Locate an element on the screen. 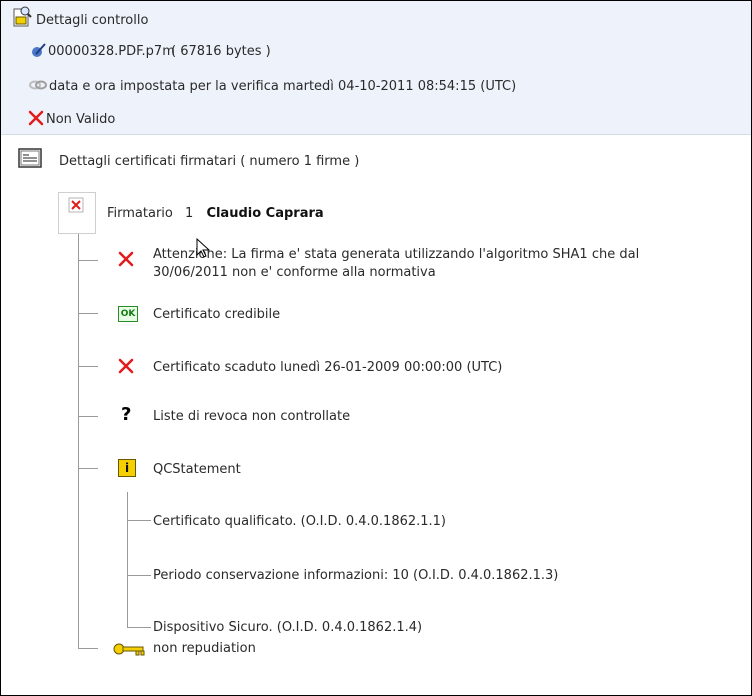 The width and height of the screenshot is (752, 696). validation-result: Non Valido is located at coordinates (81, 119).